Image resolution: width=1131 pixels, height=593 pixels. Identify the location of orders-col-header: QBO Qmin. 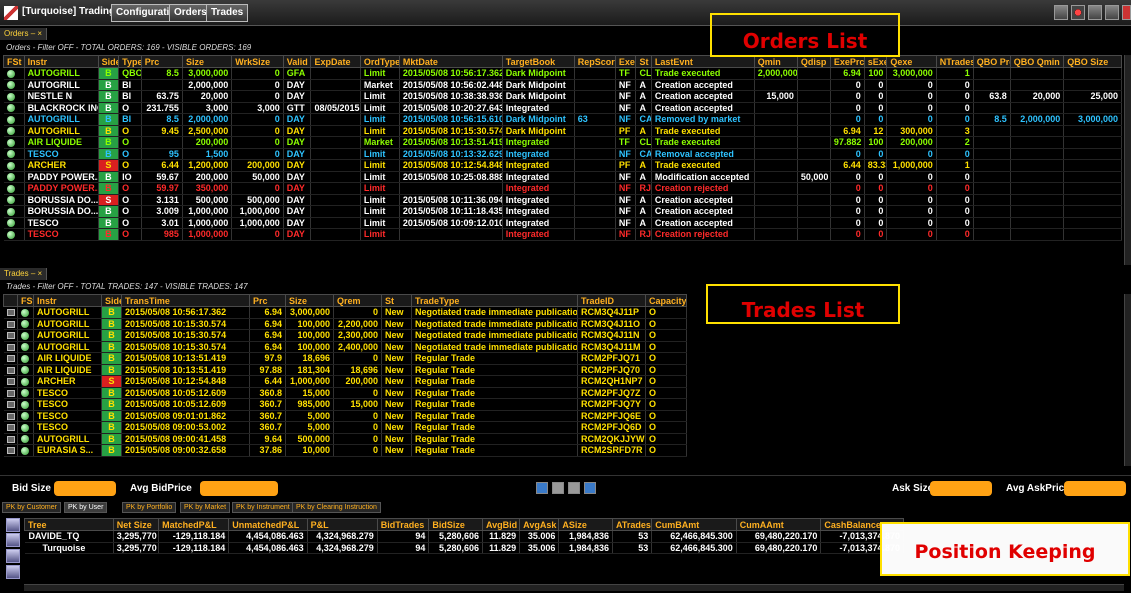
(1037, 61).